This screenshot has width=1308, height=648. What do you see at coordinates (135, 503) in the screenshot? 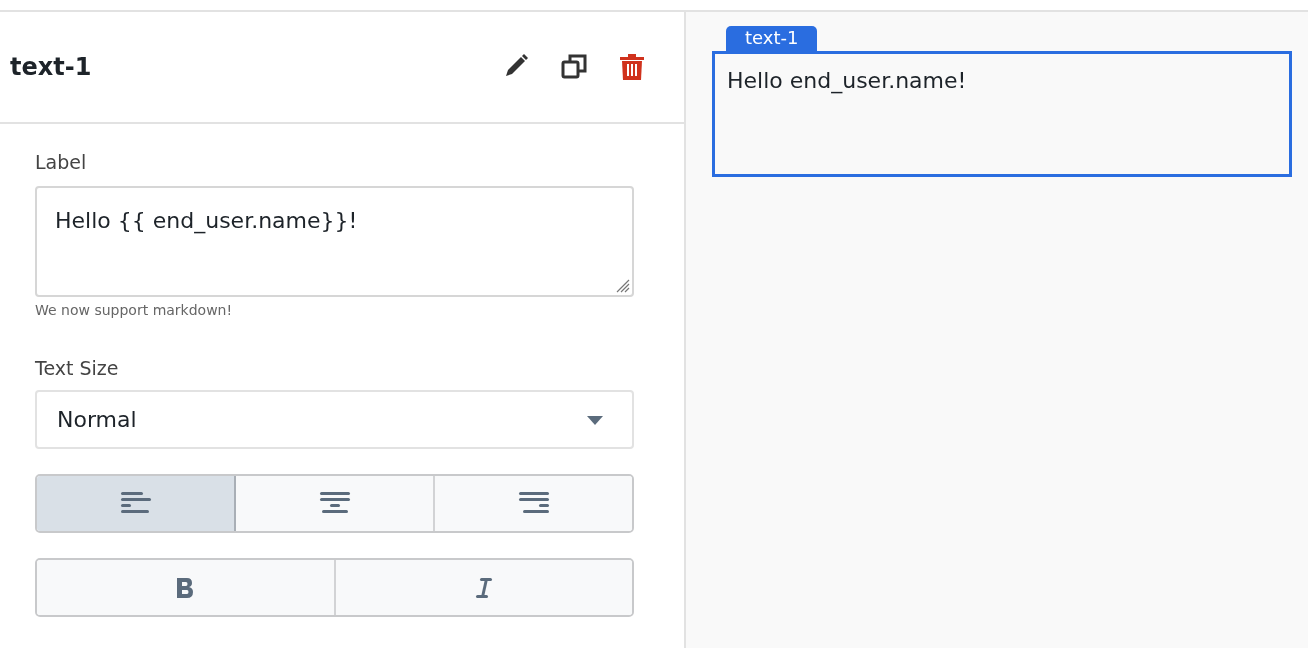
I see `align-left-button` at bounding box center [135, 503].